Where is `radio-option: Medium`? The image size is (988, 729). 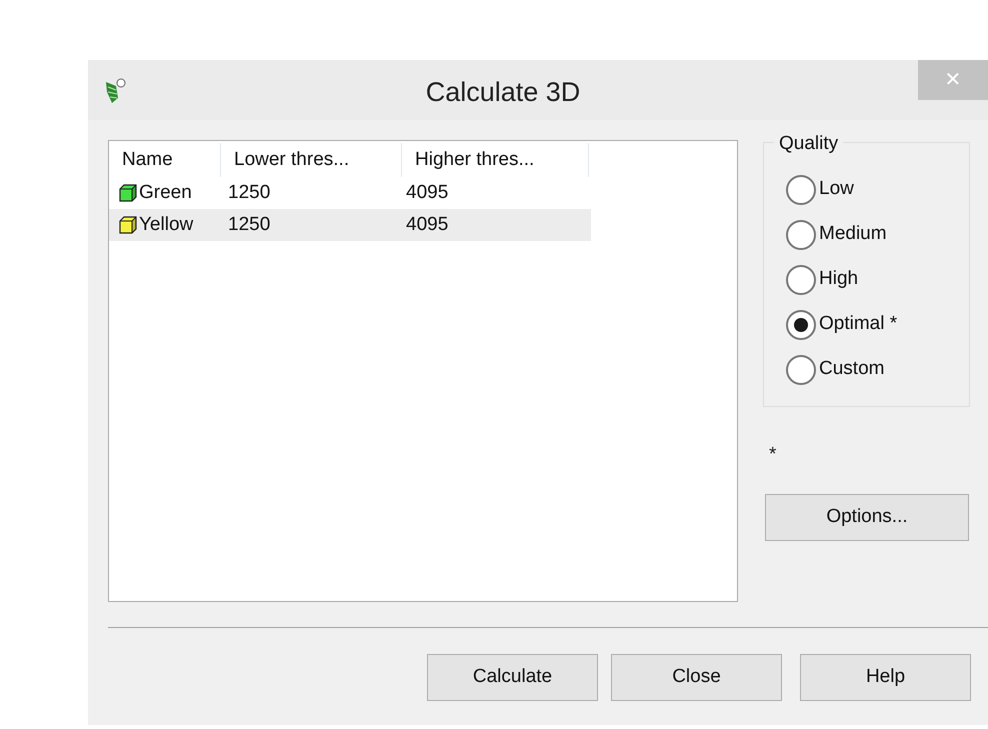
radio-option: Medium is located at coordinates (877, 234).